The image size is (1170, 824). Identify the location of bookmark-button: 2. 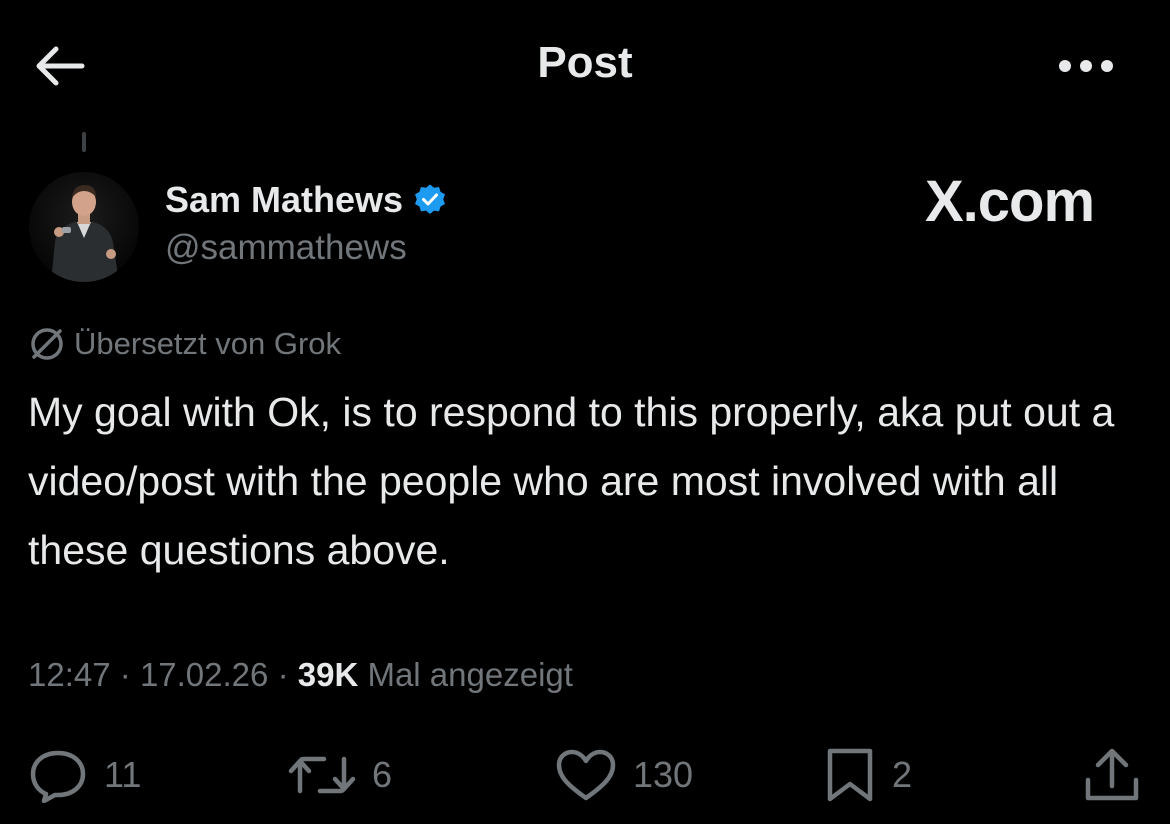
(868, 775).